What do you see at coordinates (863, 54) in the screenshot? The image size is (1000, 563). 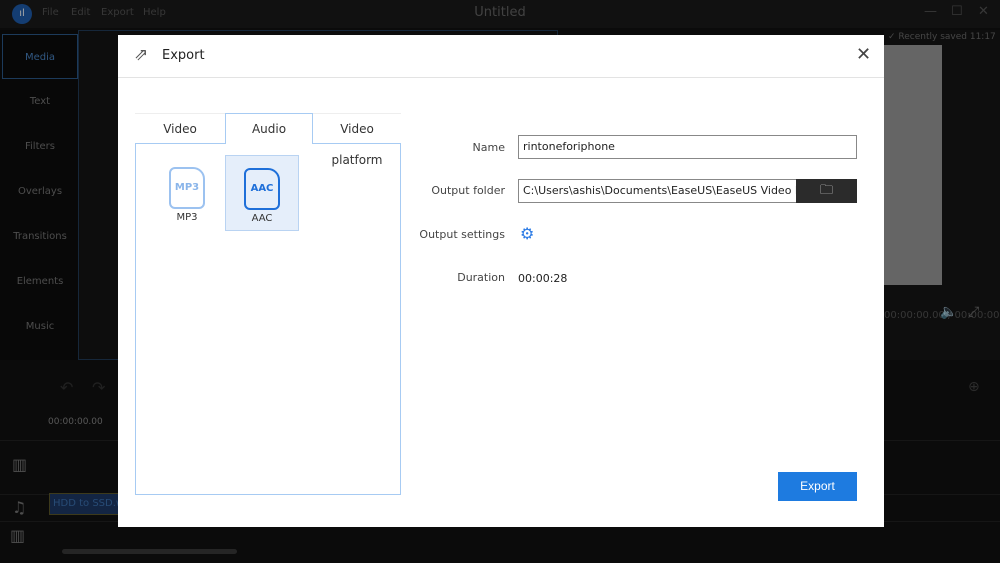 I see `close-icon: ✕` at bounding box center [863, 54].